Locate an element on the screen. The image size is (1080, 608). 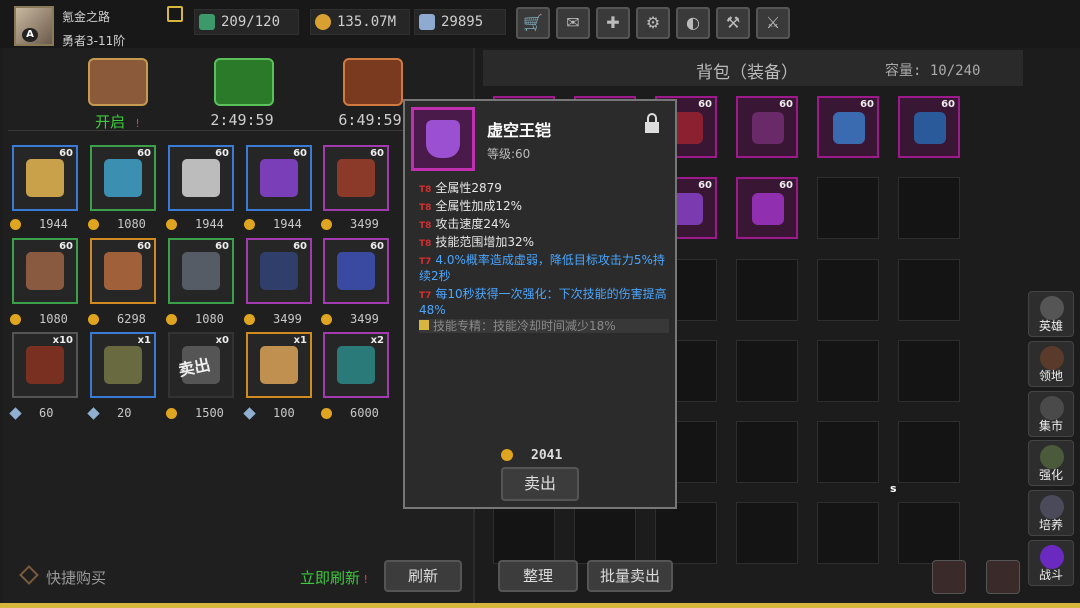
side-nav-item: 集市 is located at coordinates (1051, 414).